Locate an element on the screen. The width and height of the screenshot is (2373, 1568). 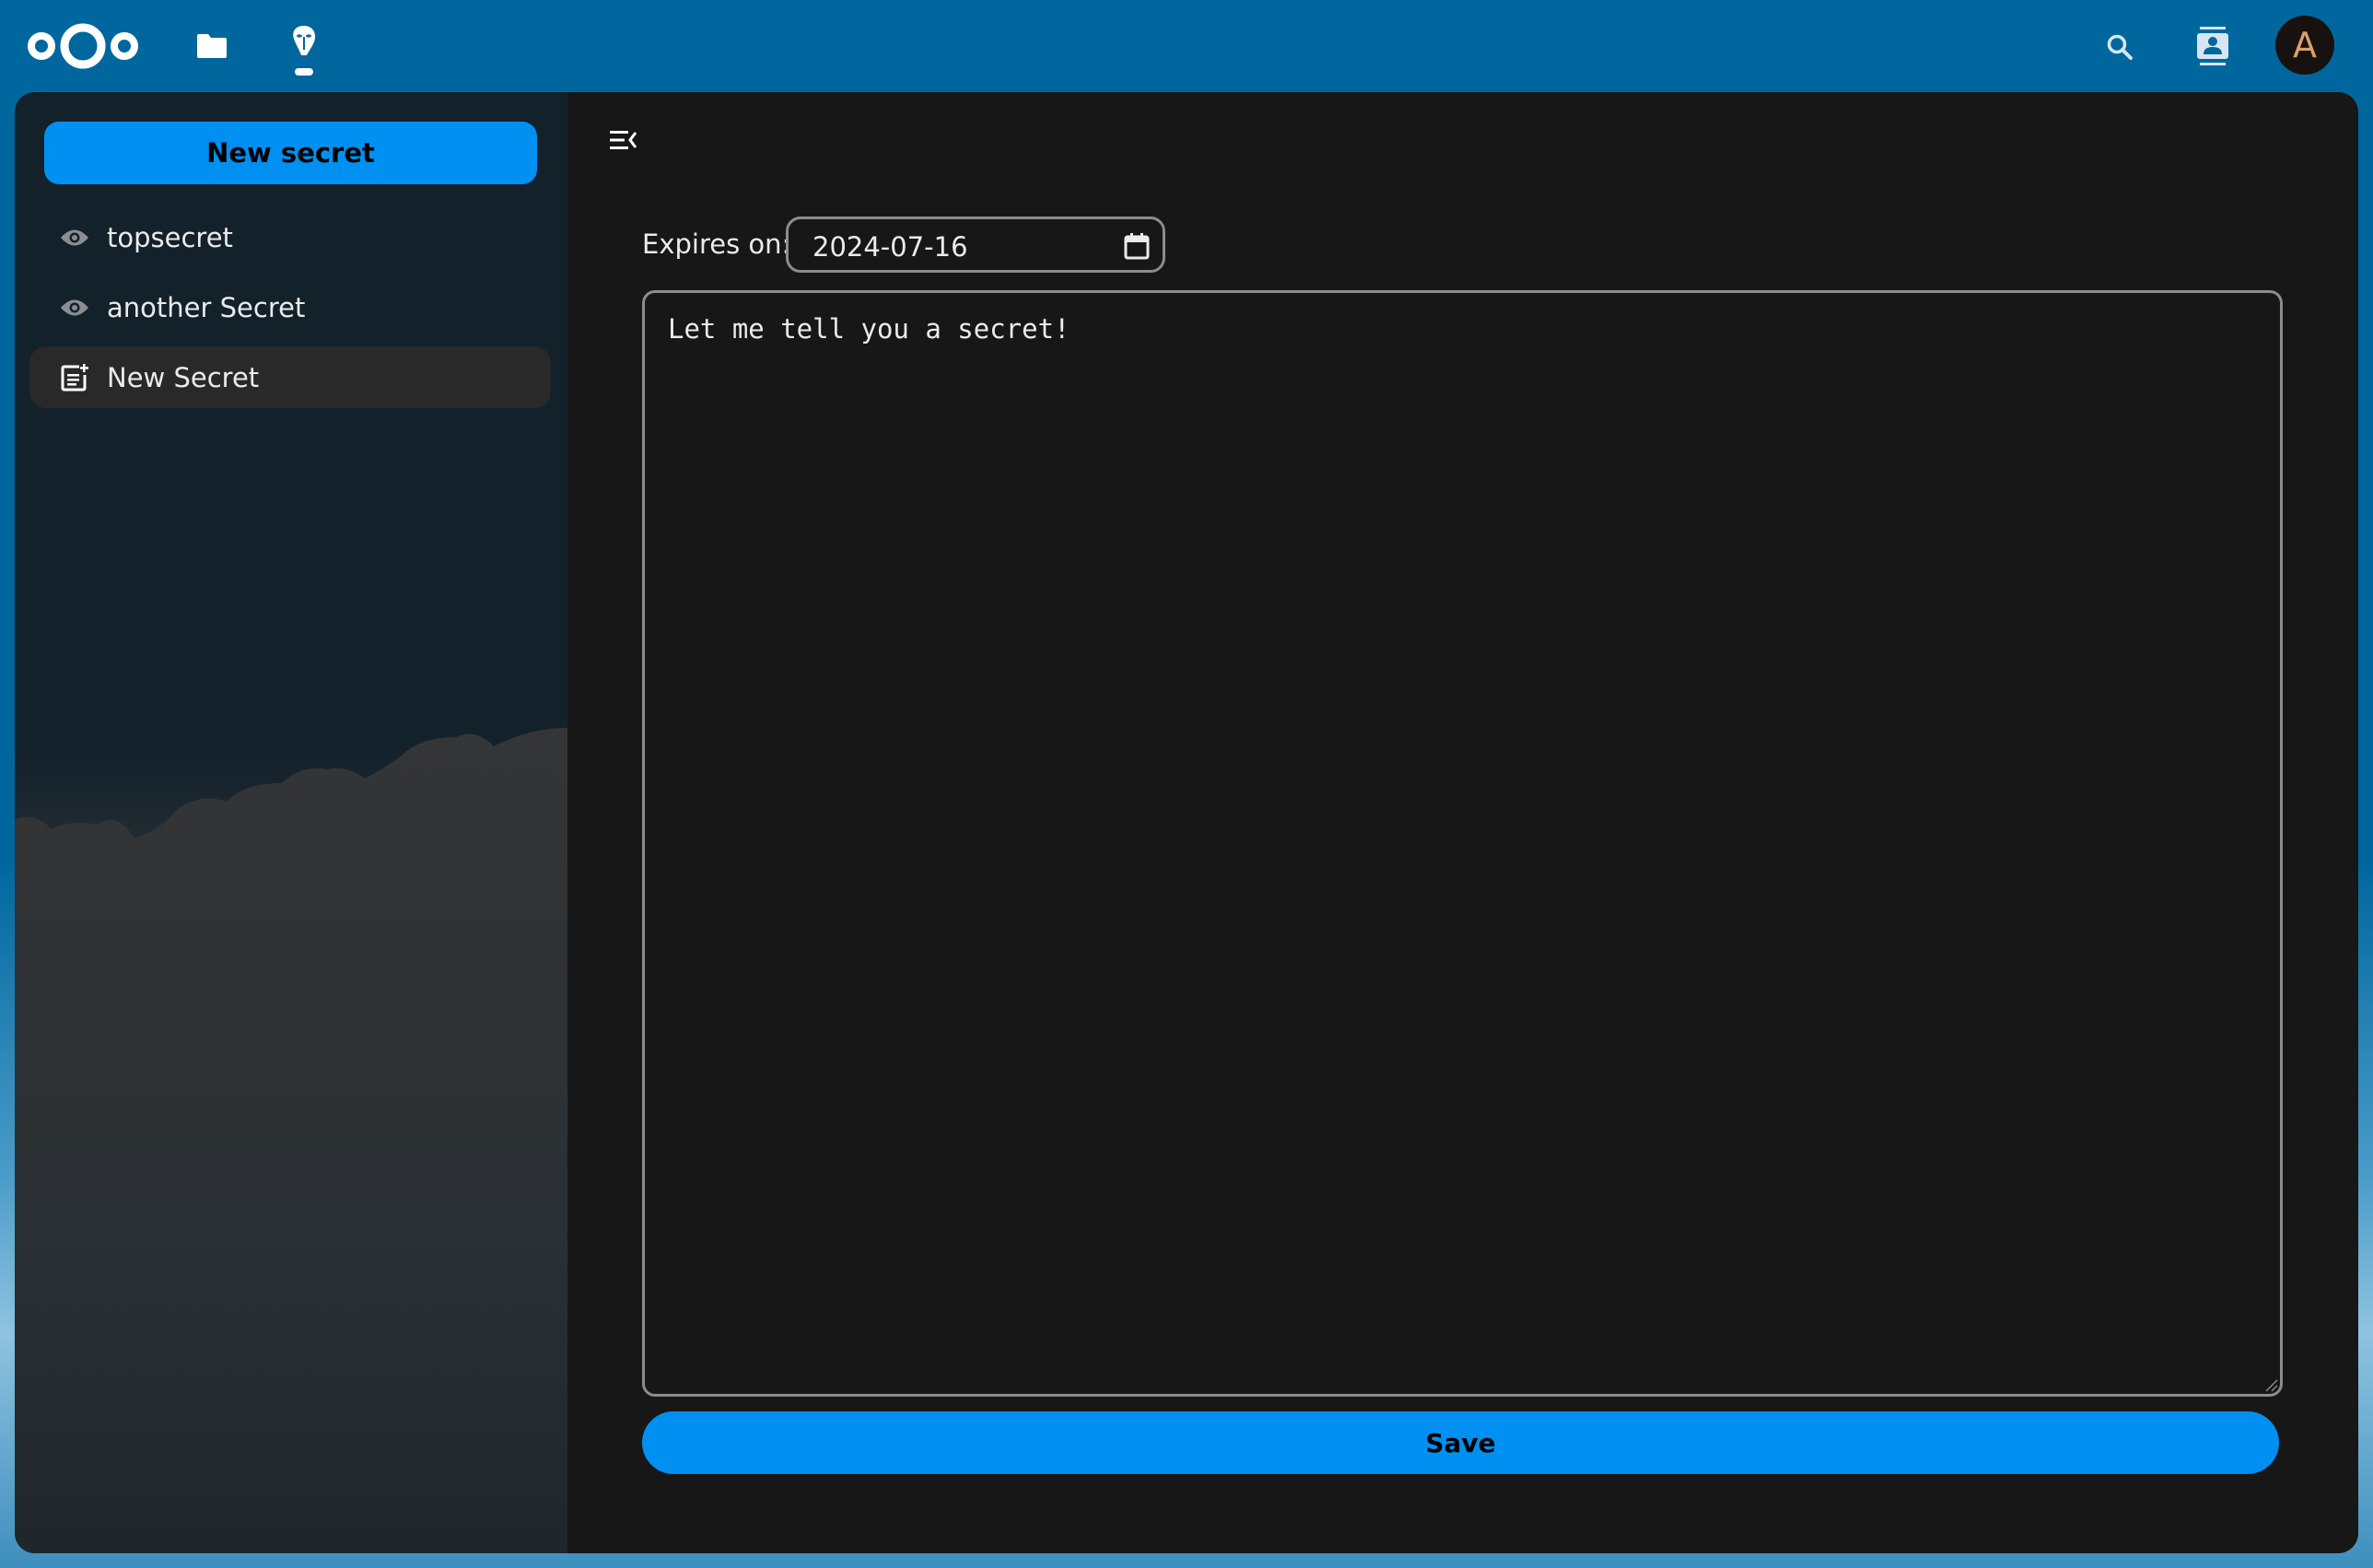
note-plus-icon is located at coordinates (74, 378).